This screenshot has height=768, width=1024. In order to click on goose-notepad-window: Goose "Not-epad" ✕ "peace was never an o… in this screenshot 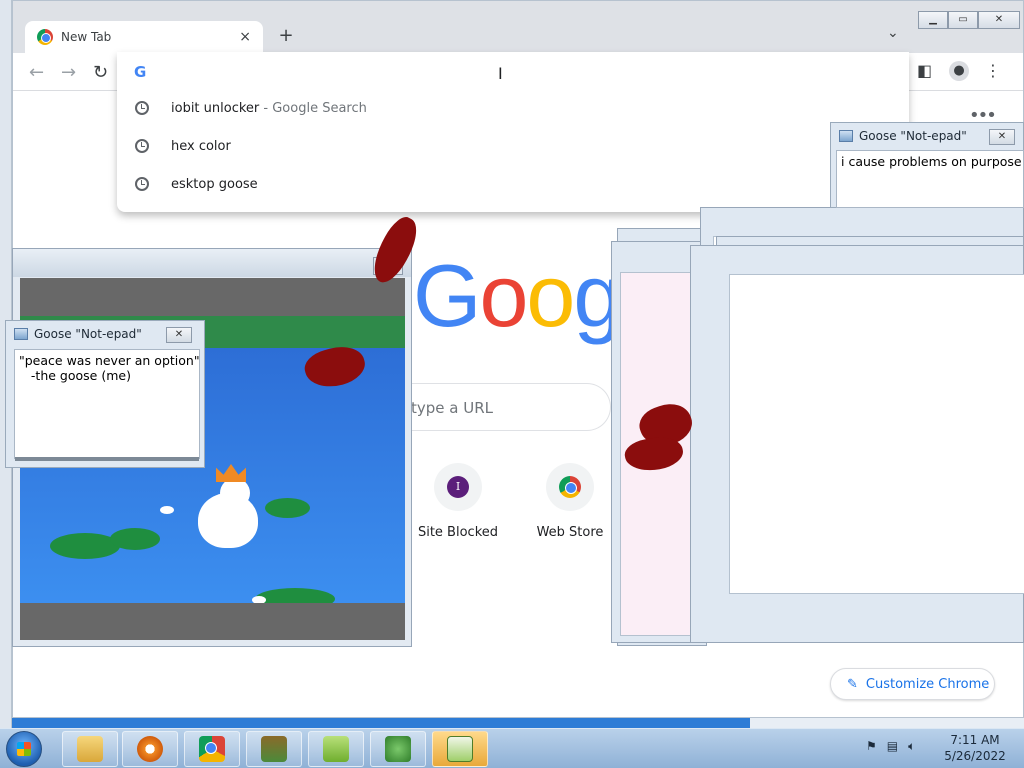, I will do `click(105, 394)`.